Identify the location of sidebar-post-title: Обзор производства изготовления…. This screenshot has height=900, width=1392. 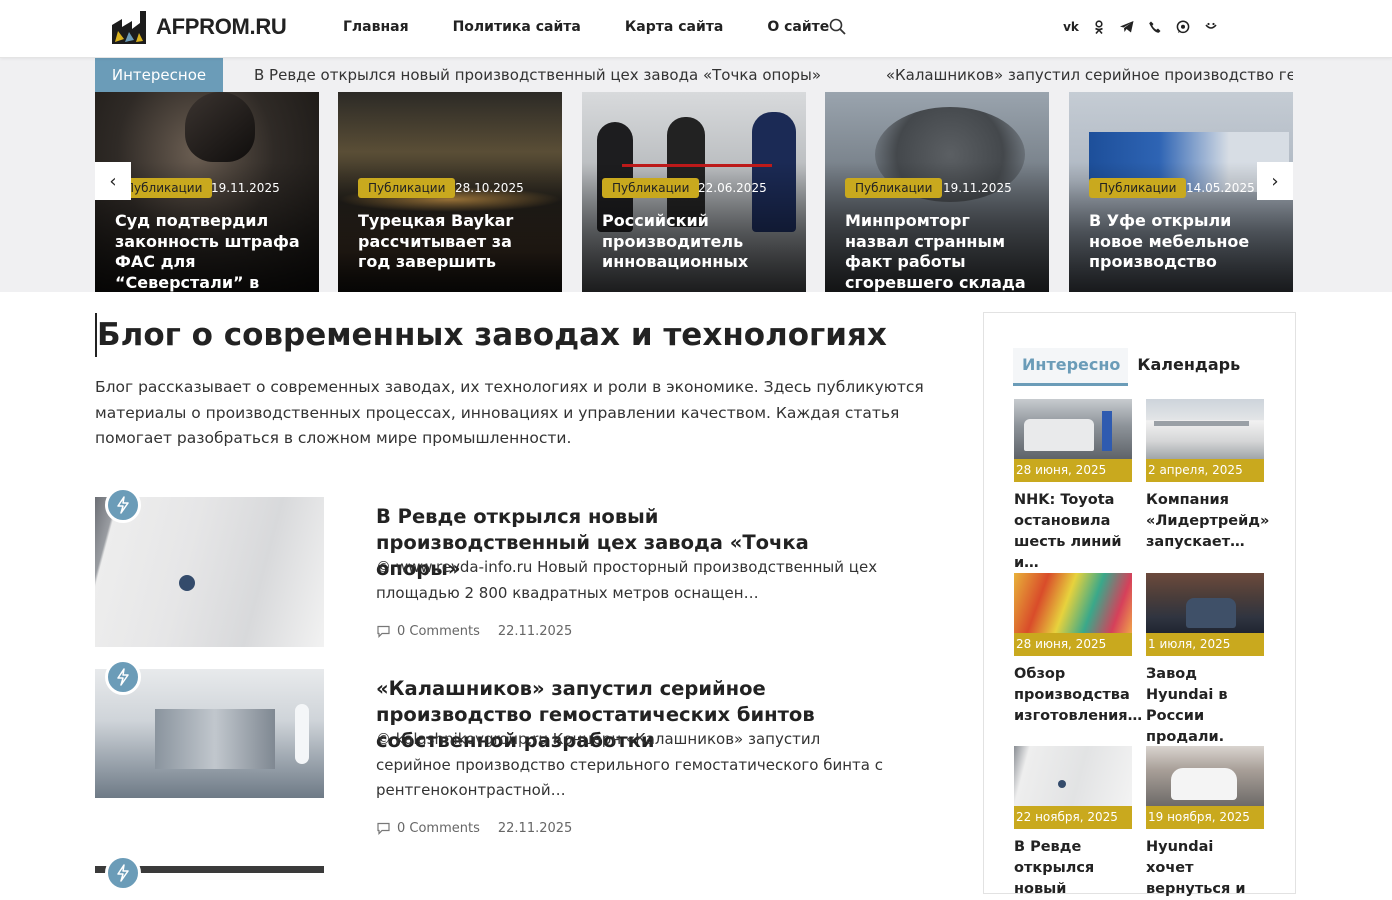
(1078, 695).